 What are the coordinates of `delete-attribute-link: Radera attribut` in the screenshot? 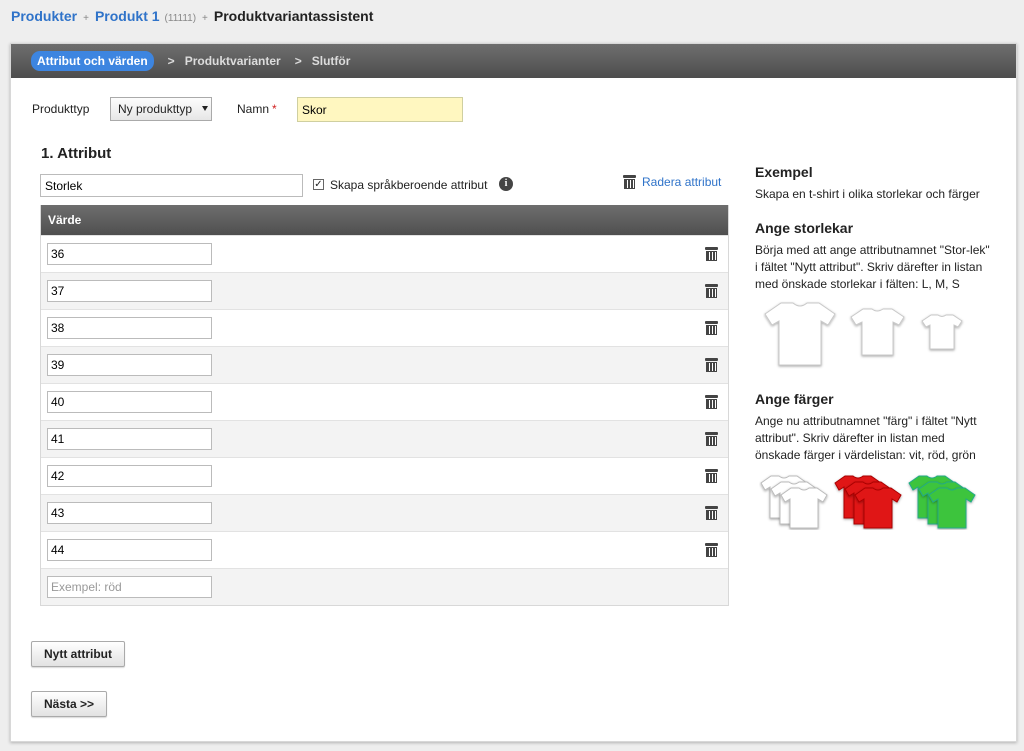 It's located at (672, 182).